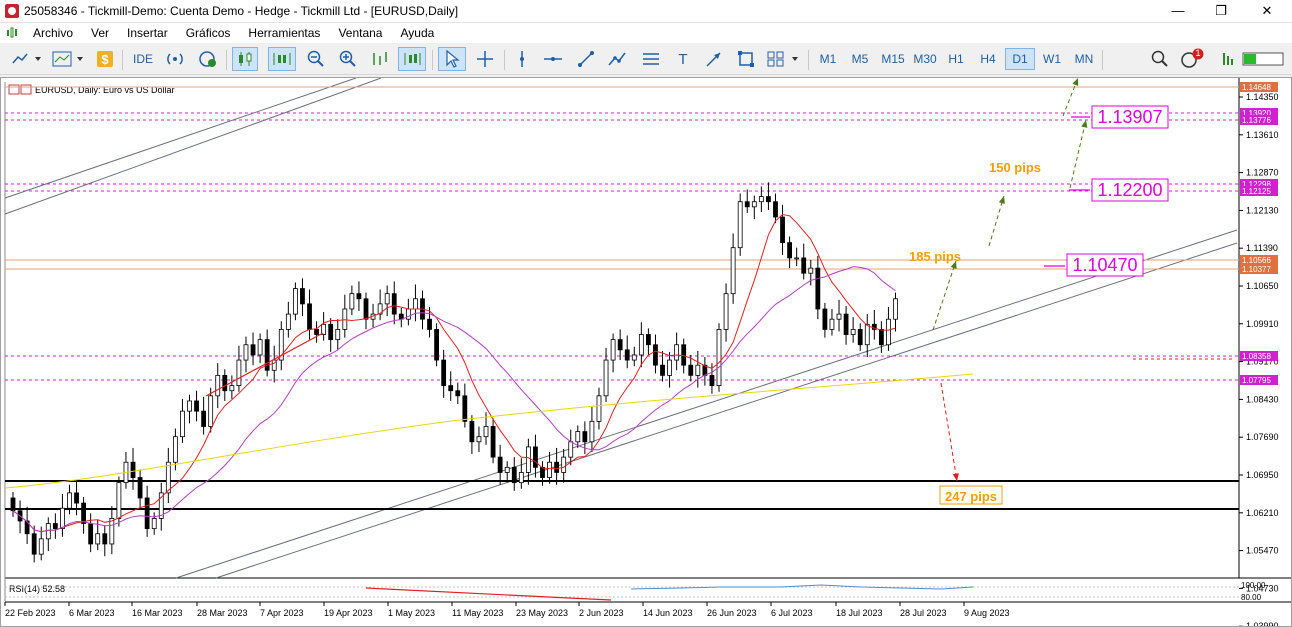  I want to click on date-tick-label: 16 Mar 2023, so click(157, 613).